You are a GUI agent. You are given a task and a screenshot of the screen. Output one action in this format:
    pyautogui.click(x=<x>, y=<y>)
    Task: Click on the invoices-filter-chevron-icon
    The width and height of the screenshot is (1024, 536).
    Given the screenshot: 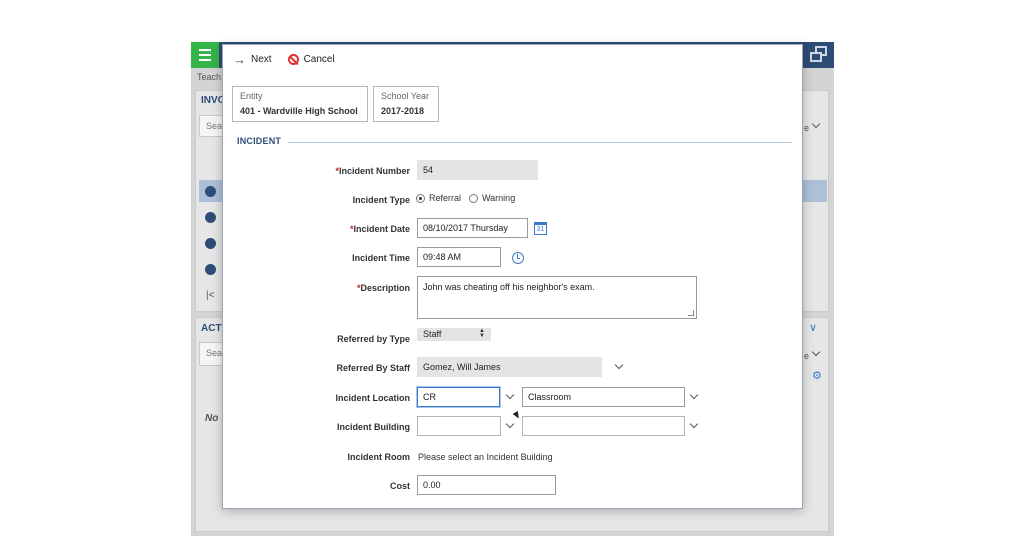 What is the action you would take?
    pyautogui.click(x=816, y=126)
    